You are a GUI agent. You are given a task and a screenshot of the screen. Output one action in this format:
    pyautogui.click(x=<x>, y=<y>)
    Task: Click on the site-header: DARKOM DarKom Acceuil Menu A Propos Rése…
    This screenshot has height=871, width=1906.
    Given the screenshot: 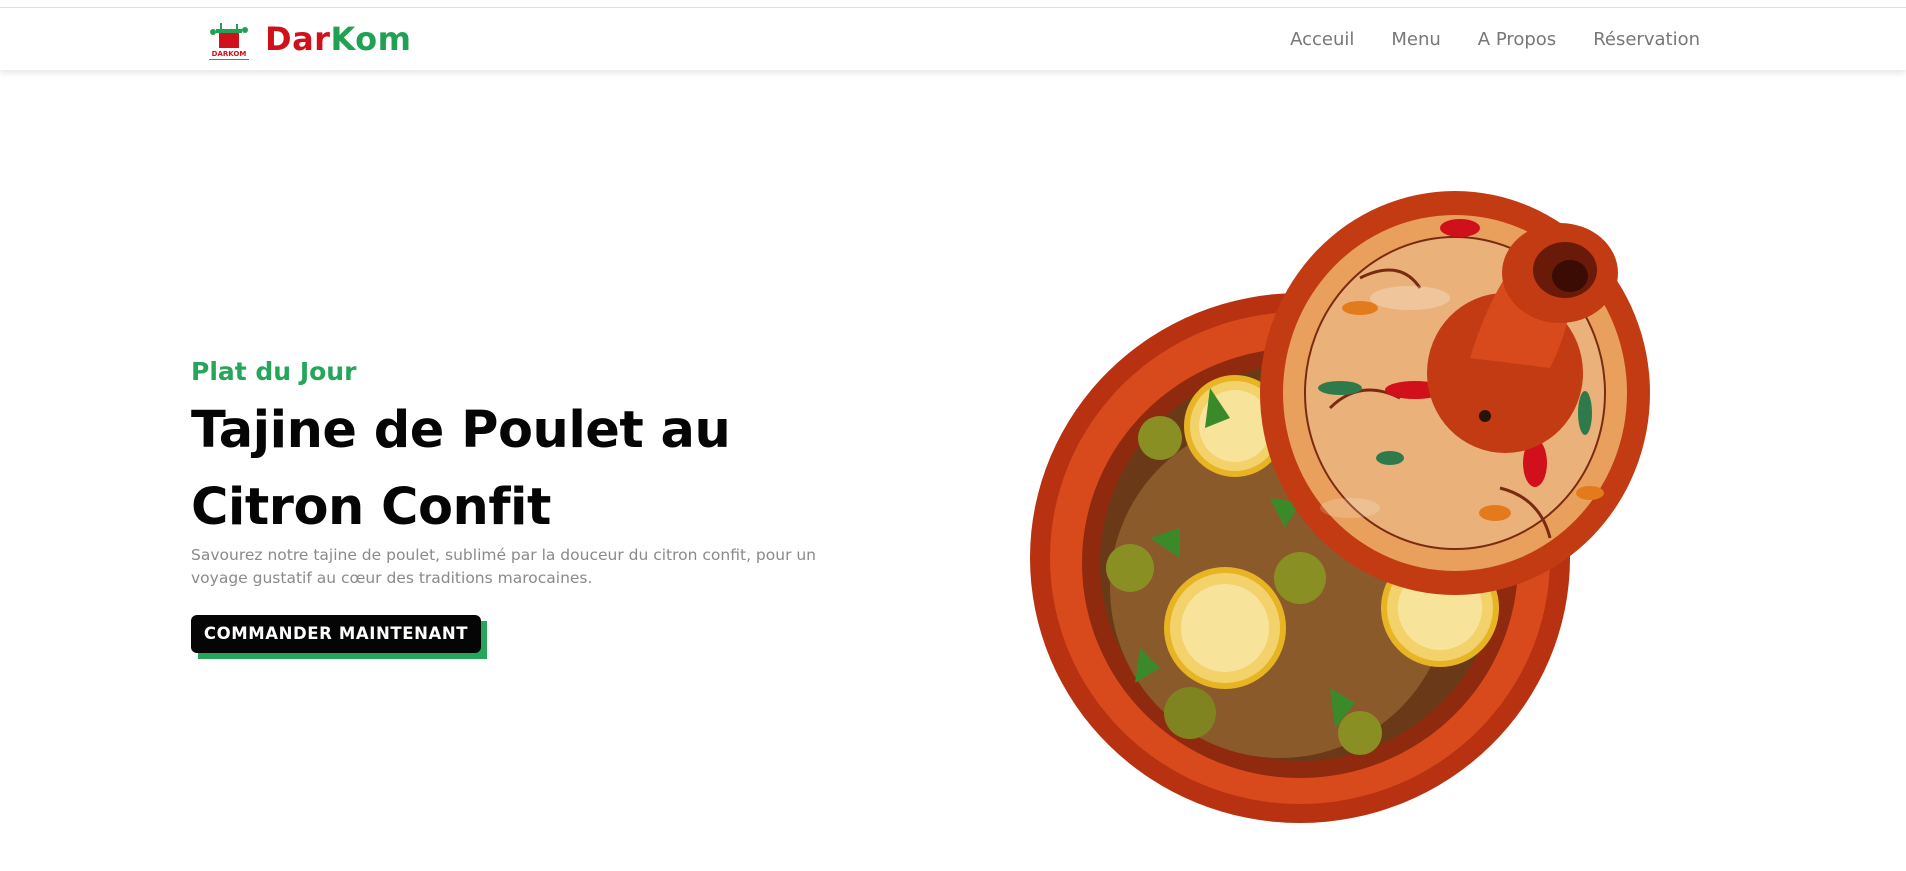 What is the action you would take?
    pyautogui.click(x=953, y=39)
    